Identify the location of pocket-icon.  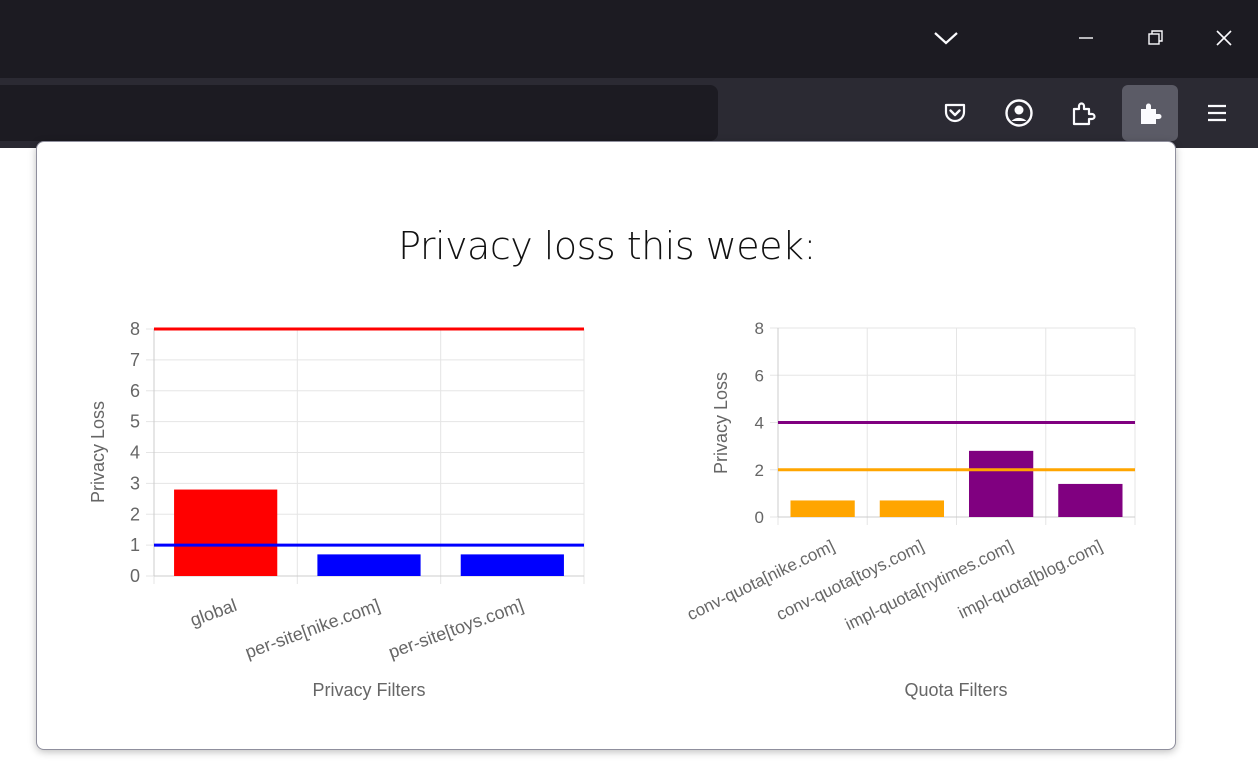
(955, 113).